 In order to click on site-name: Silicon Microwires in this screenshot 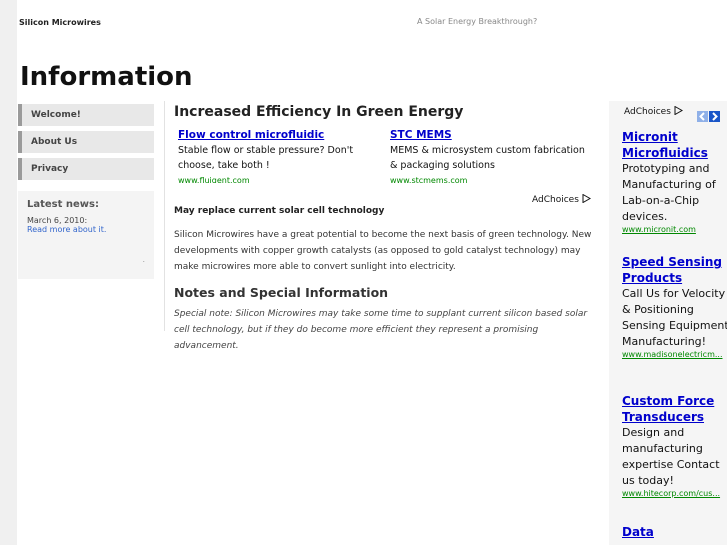, I will do `click(60, 22)`.